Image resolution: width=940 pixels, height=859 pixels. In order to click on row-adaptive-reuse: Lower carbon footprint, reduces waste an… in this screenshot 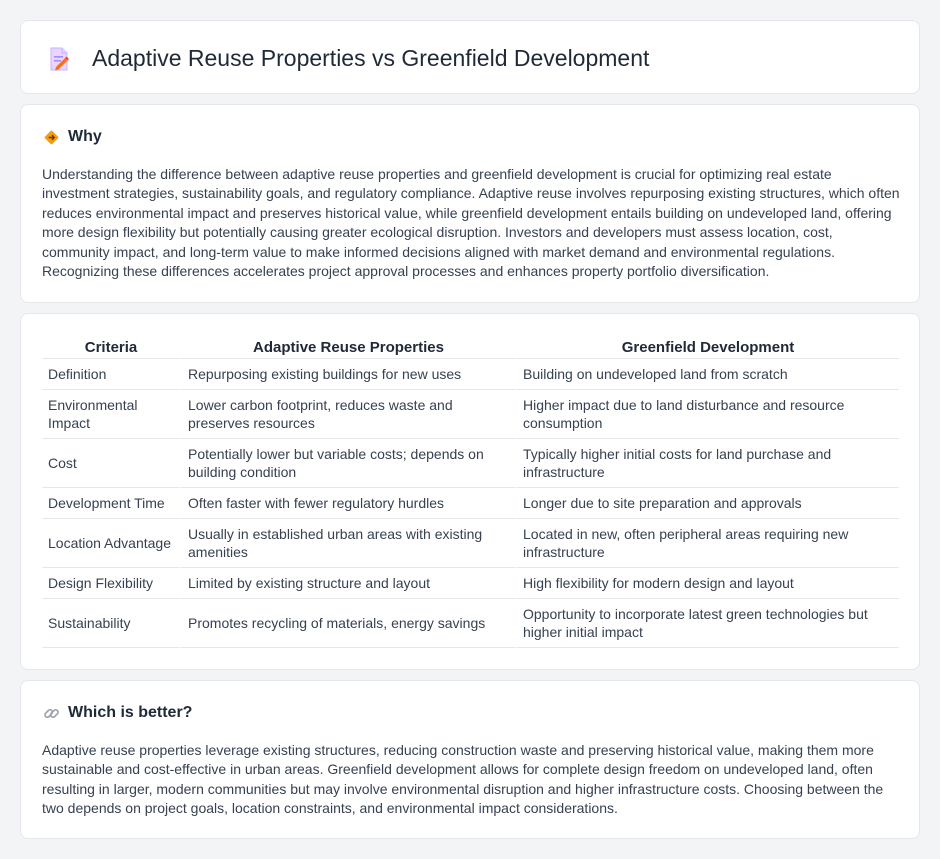, I will do `click(347, 414)`.